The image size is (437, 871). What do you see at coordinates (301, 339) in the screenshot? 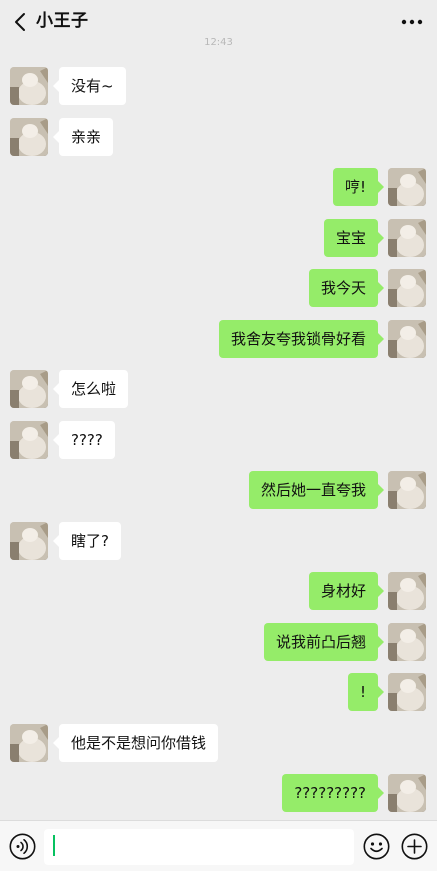
I see `outgoing-message-bubble: 我舍友夸我锁骨好看` at bounding box center [301, 339].